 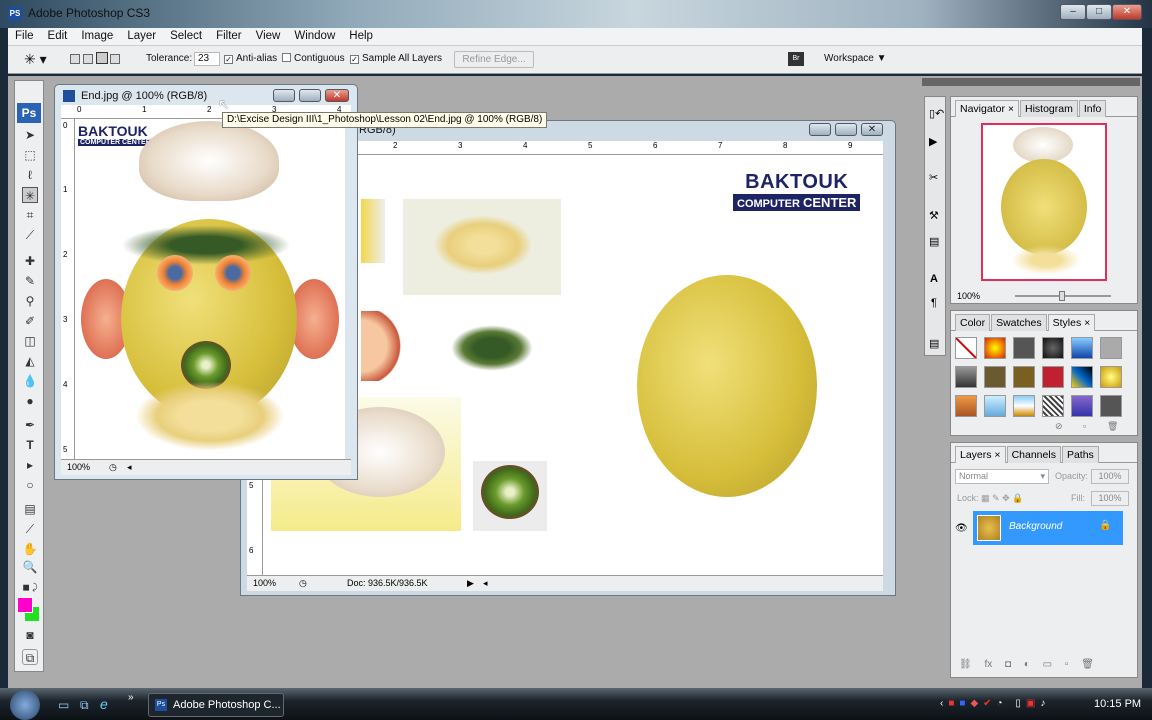 What do you see at coordinates (1112, 426) in the screenshot?
I see `delete-style-icon: 🗑` at bounding box center [1112, 426].